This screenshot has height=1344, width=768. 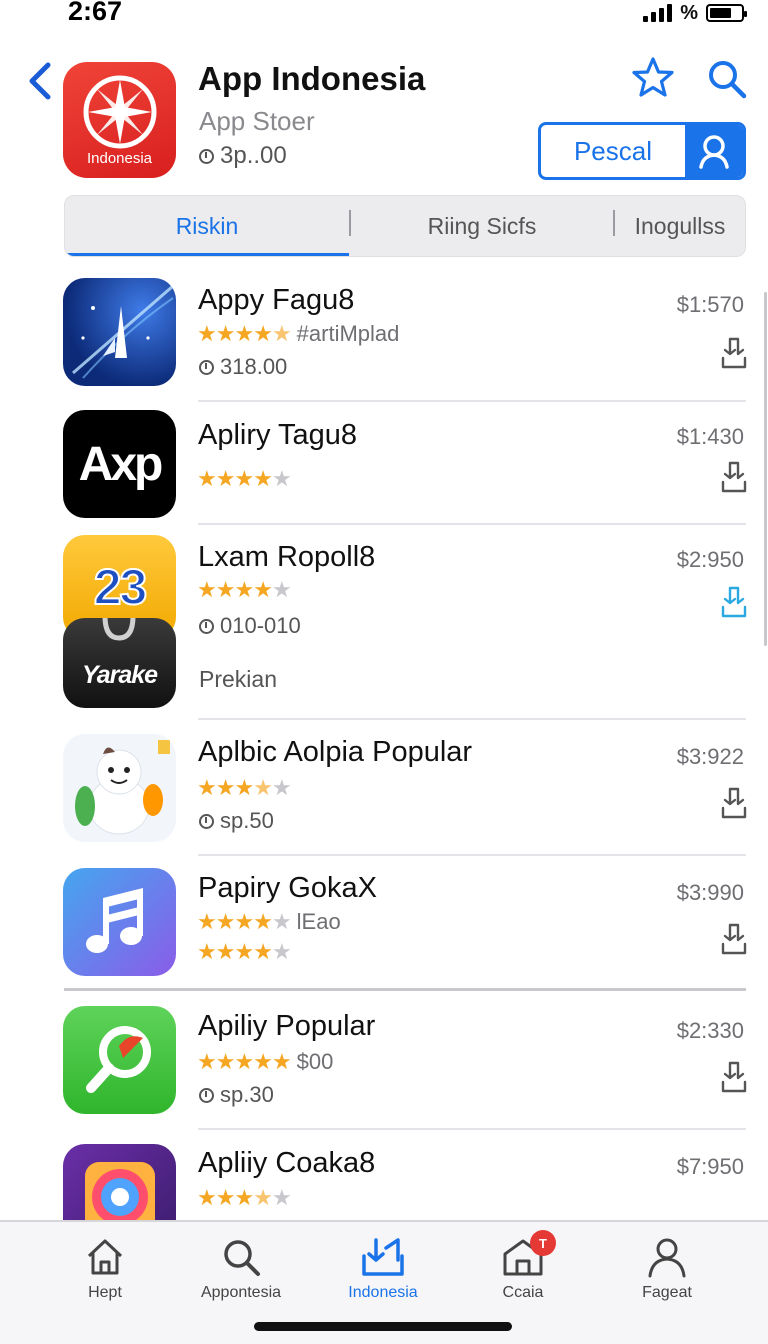 I want to click on app-price-text: 3p..00, so click(x=253, y=155).